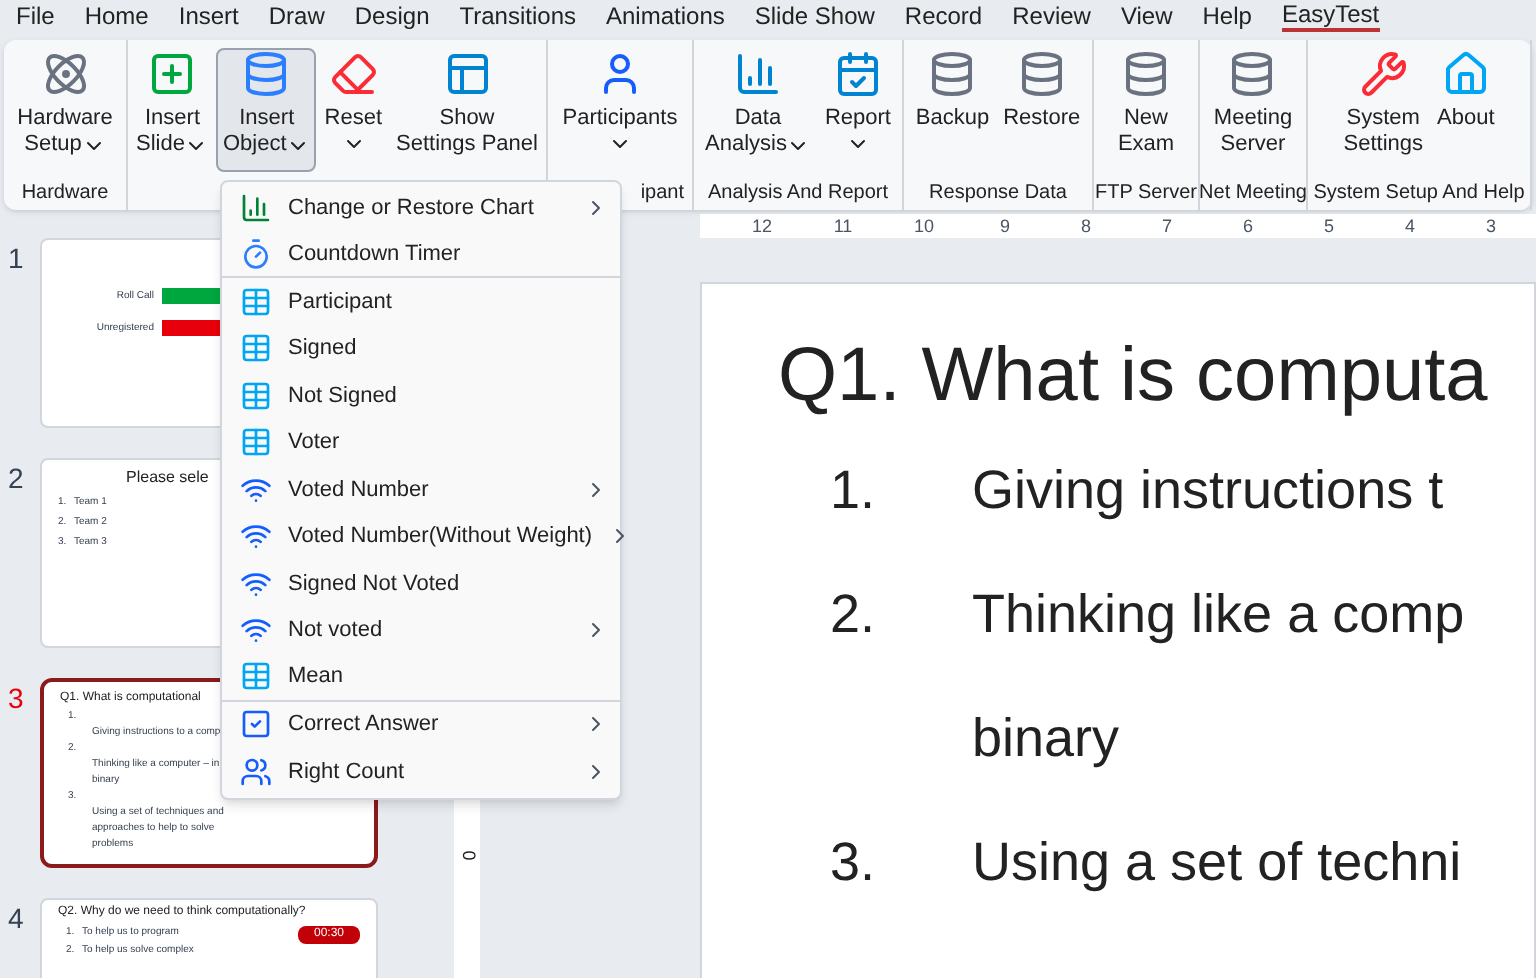 The height and width of the screenshot is (978, 1536). Describe the element at coordinates (15, 259) in the screenshot. I see `slide-number: 1` at that location.